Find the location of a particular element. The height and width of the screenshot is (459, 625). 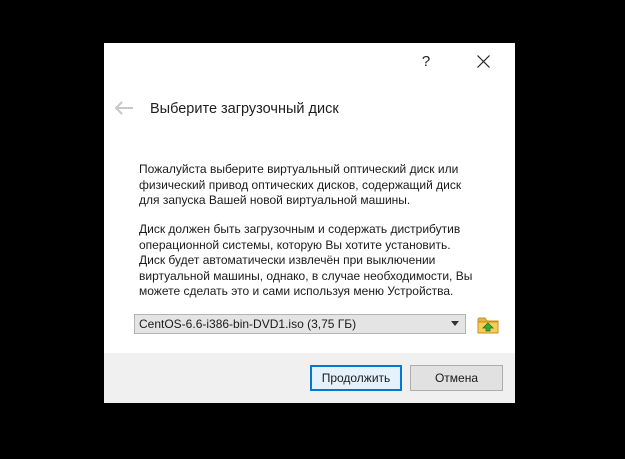

dialog-footer: Продолжить Отмена is located at coordinates (309, 378).